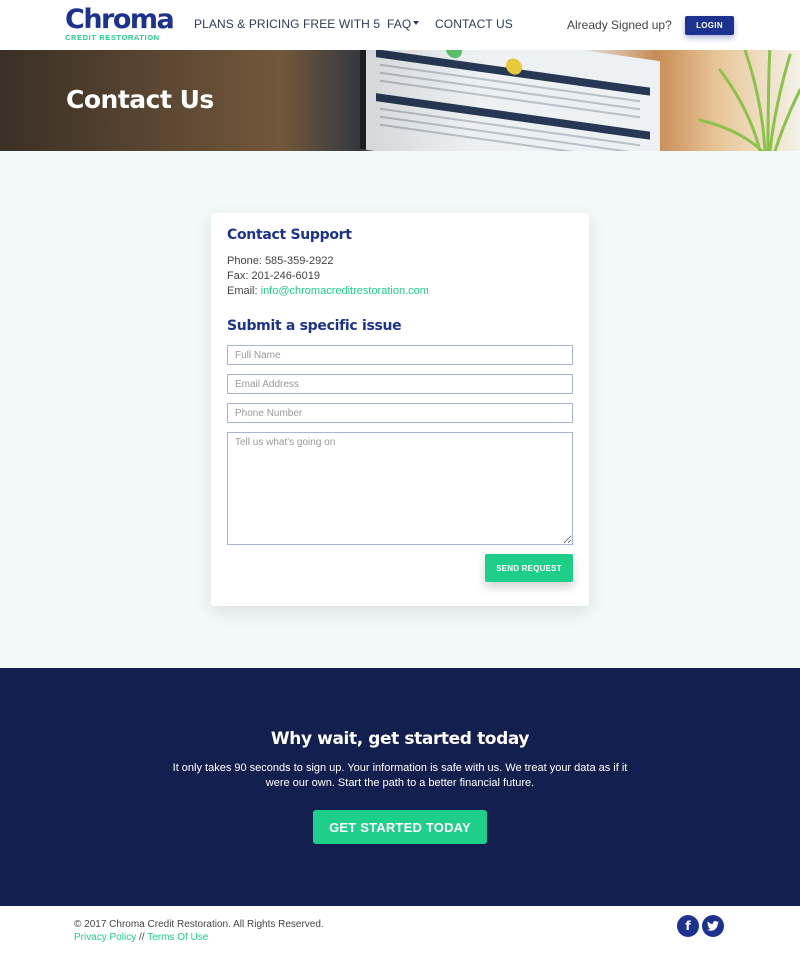 Image resolution: width=800 pixels, height=958 pixels. I want to click on nav-faq: FAQ, so click(403, 24).